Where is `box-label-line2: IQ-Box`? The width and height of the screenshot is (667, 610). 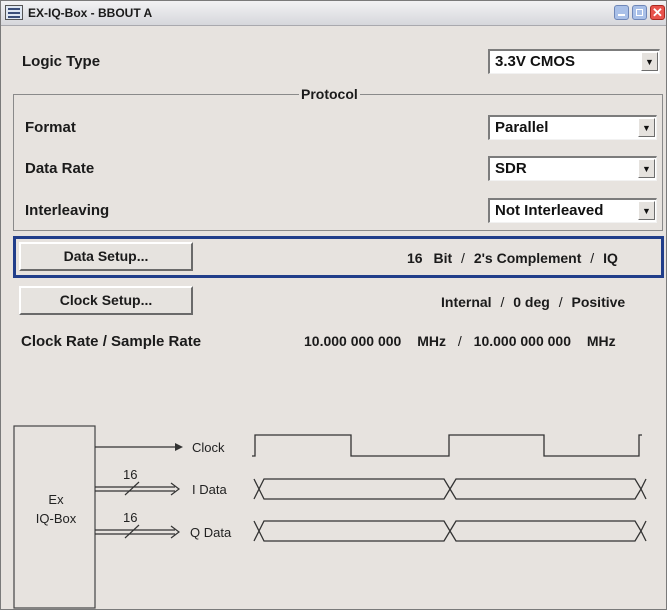 box-label-line2: IQ-Box is located at coordinates (56, 518).